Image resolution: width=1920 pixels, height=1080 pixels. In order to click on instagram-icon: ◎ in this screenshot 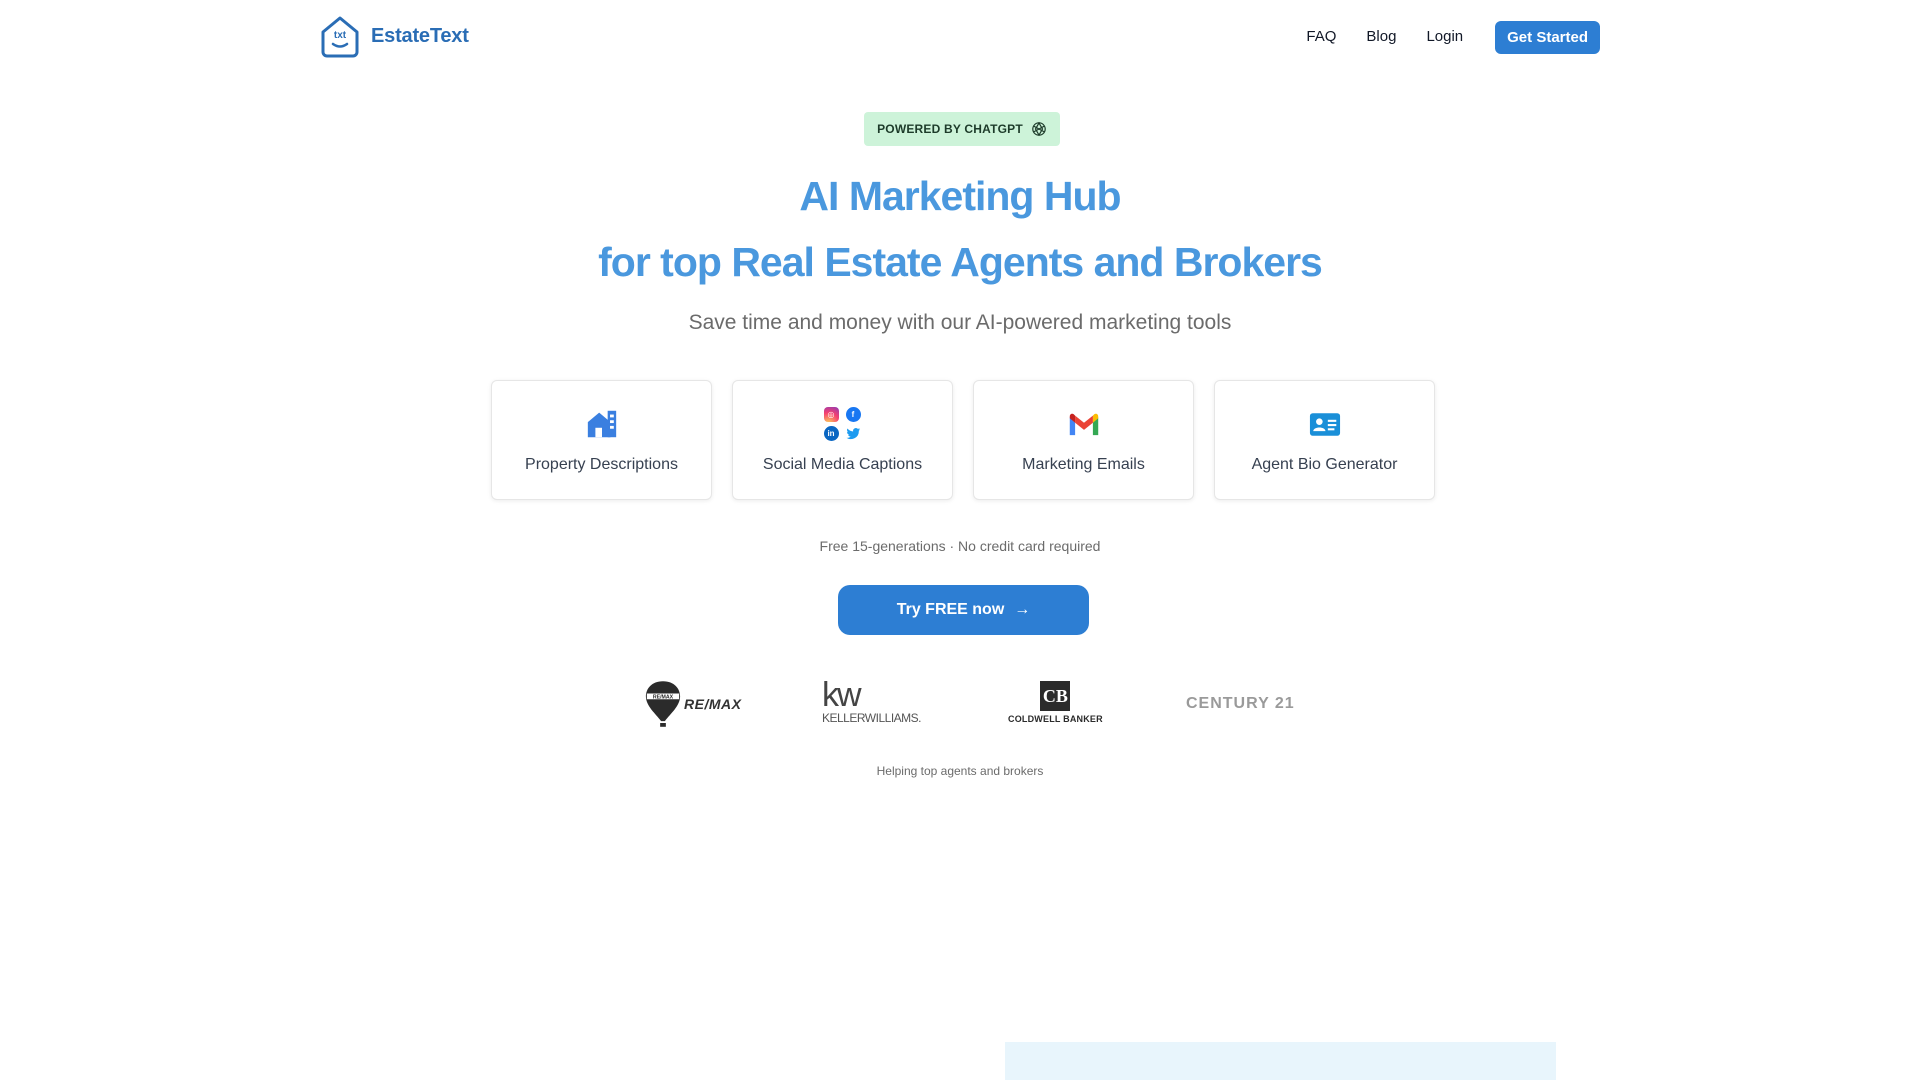, I will do `click(831, 414)`.